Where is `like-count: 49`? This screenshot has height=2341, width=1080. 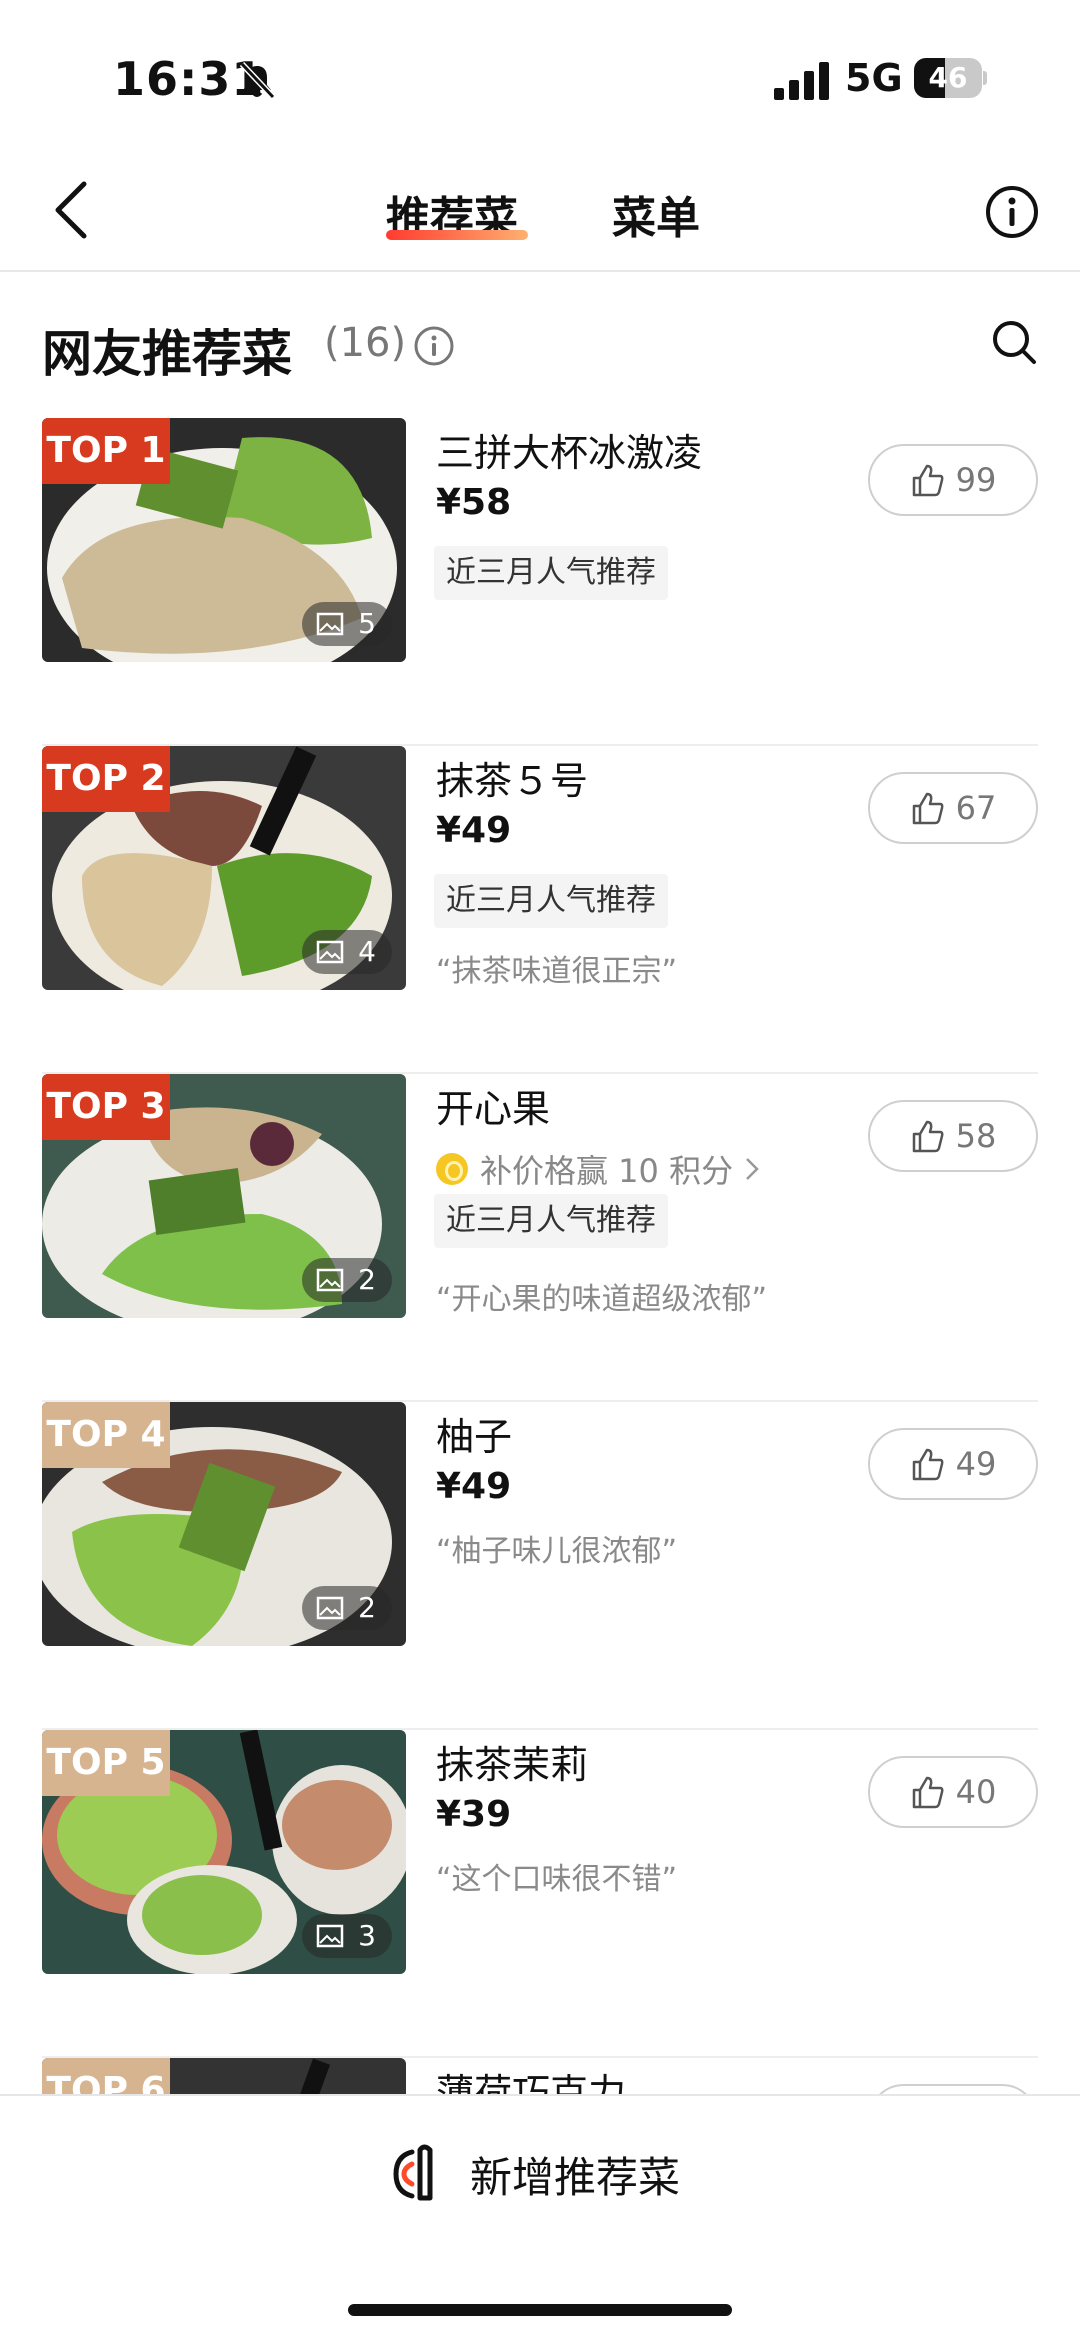
like-count: 49 is located at coordinates (976, 1464).